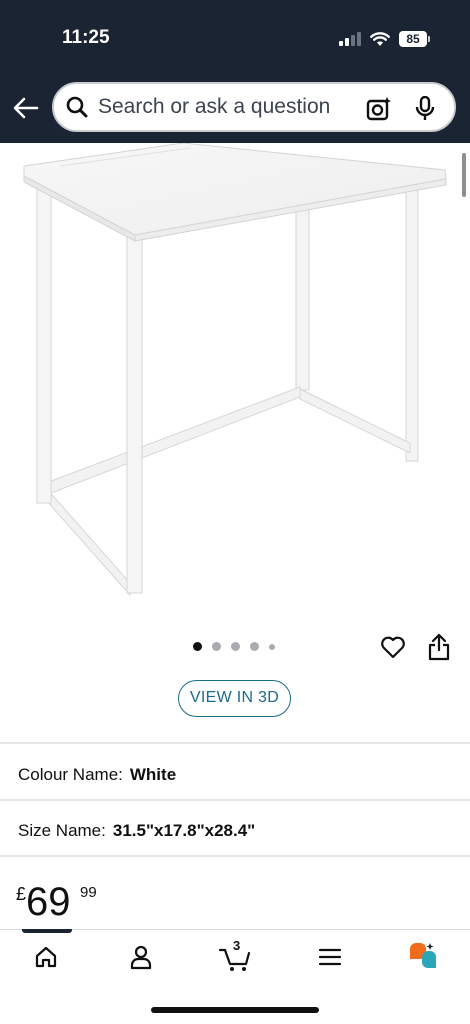 The width and height of the screenshot is (470, 1024). What do you see at coordinates (234, 698) in the screenshot?
I see `view-in-3d-button: VIEW IN 3D` at bounding box center [234, 698].